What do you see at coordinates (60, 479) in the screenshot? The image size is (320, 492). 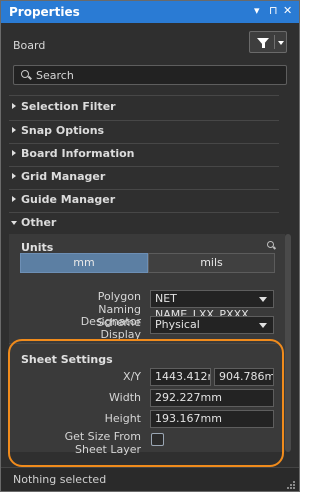 I see `status-text: Nothing selected` at bounding box center [60, 479].